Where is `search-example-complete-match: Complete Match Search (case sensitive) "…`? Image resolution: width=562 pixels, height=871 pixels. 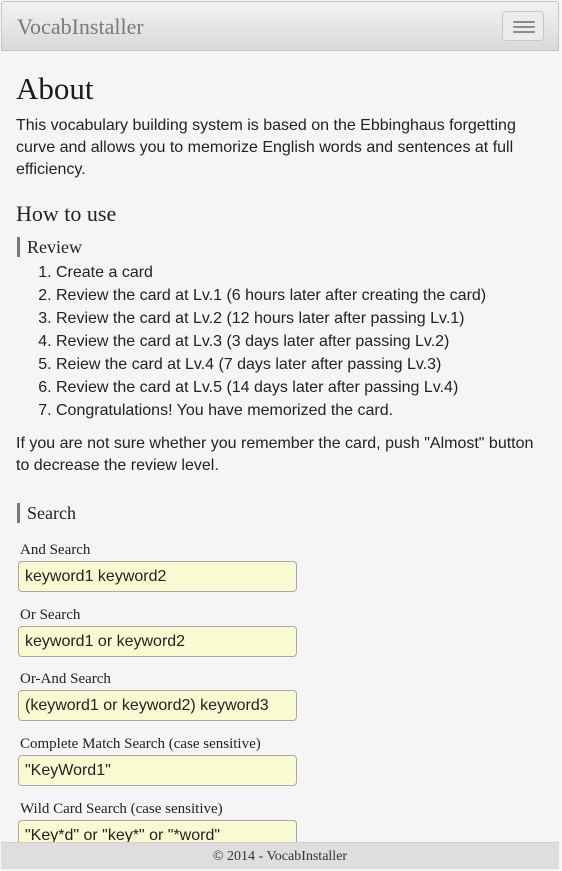 search-example-complete-match: Complete Match Search (case sensitive) "… is located at coordinates (282, 761).